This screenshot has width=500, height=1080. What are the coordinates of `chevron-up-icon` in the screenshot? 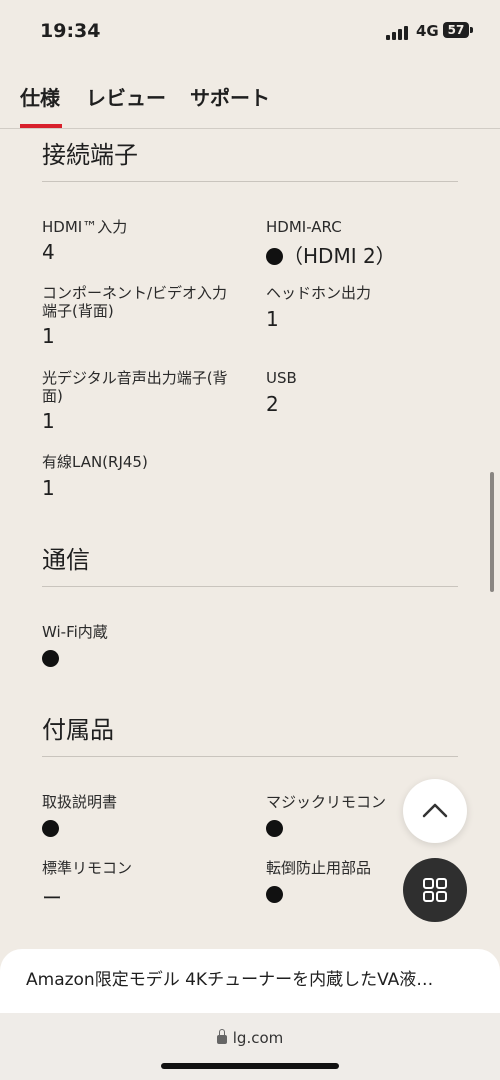 It's located at (435, 810).